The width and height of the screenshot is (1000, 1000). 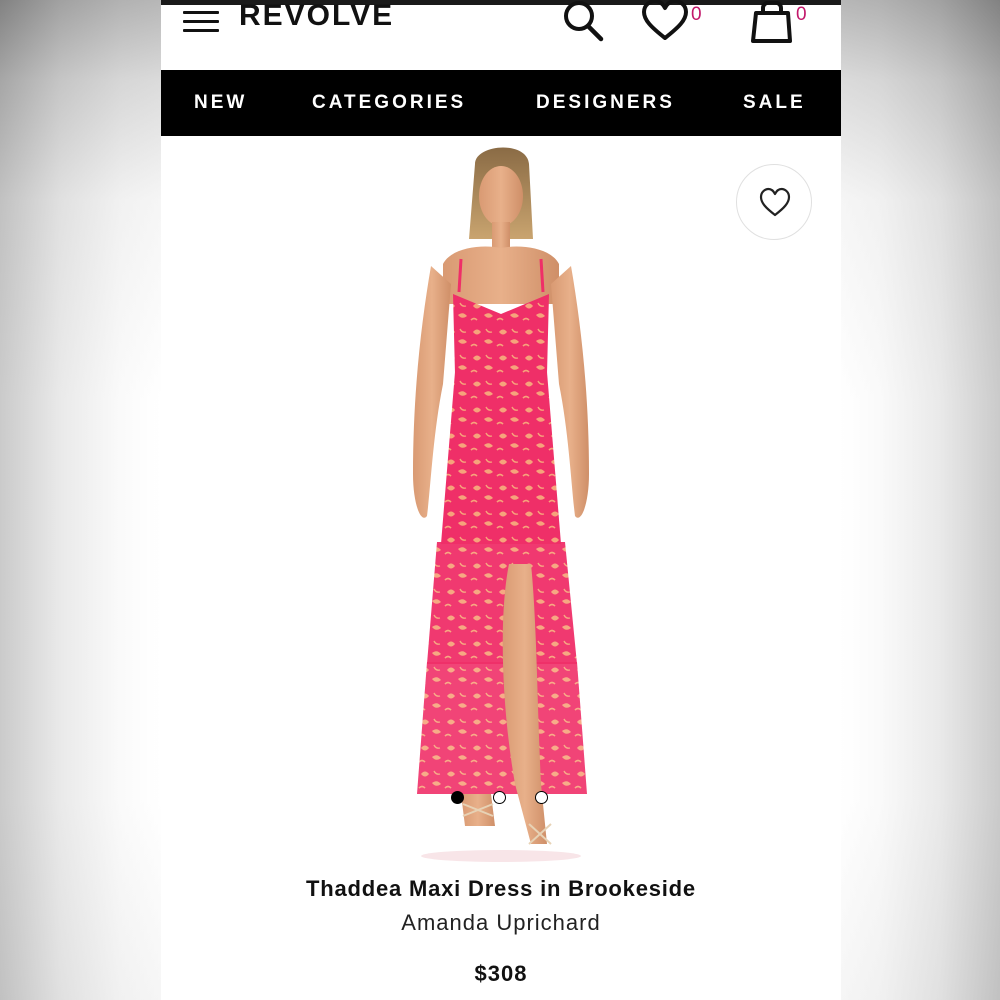 I want to click on search-icon, so click(x=583, y=21).